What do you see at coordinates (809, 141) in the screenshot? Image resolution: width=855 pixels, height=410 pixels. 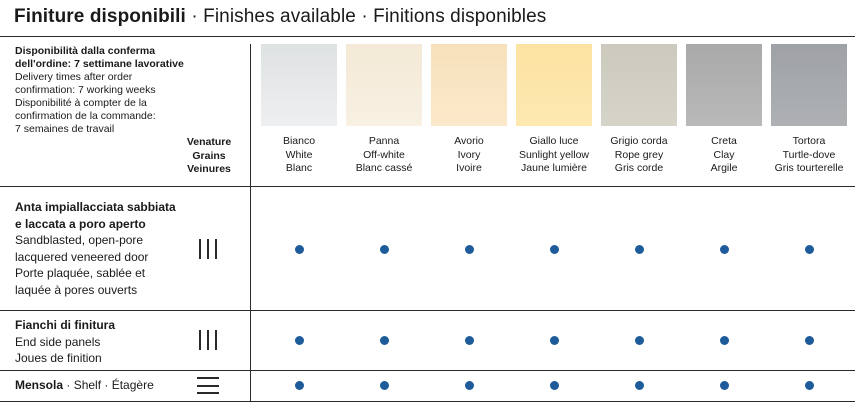 I see `finish-name-italian: Tortora` at bounding box center [809, 141].